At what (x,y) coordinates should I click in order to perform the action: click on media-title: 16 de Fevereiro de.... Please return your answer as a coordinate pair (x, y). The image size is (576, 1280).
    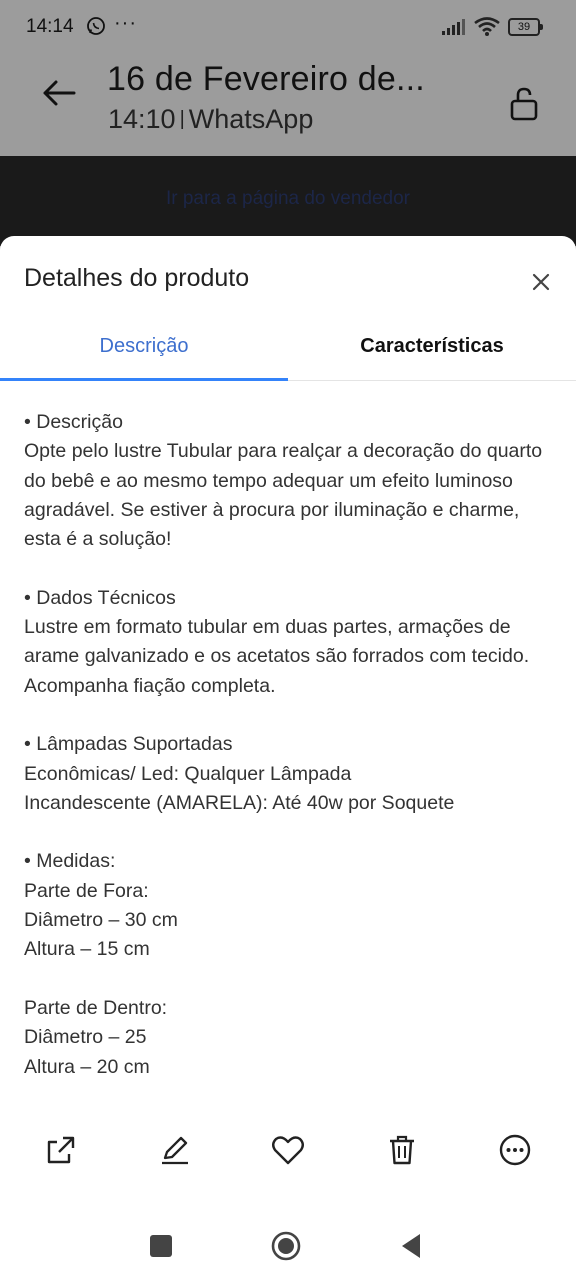
    Looking at the image, I should click on (266, 79).